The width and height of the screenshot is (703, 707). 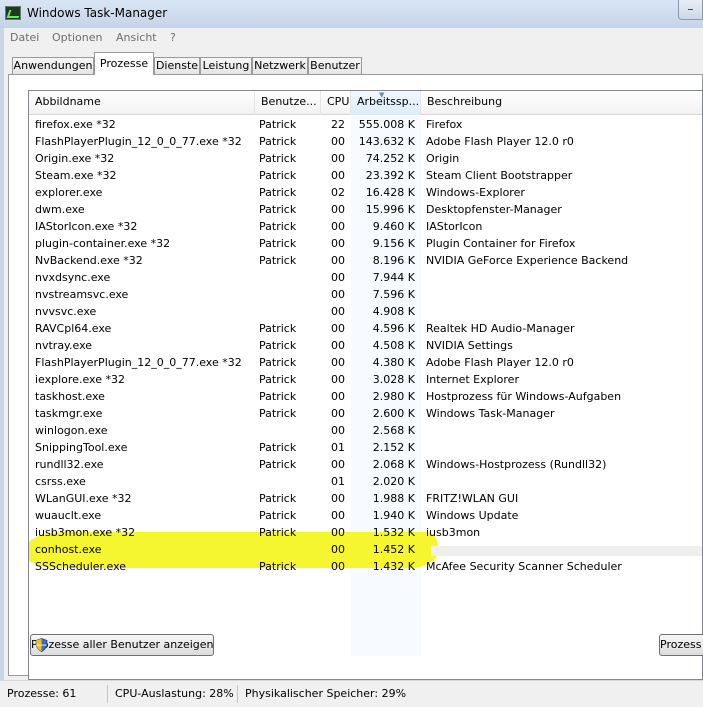 What do you see at coordinates (13, 13) in the screenshot?
I see `task-manager-icon` at bounding box center [13, 13].